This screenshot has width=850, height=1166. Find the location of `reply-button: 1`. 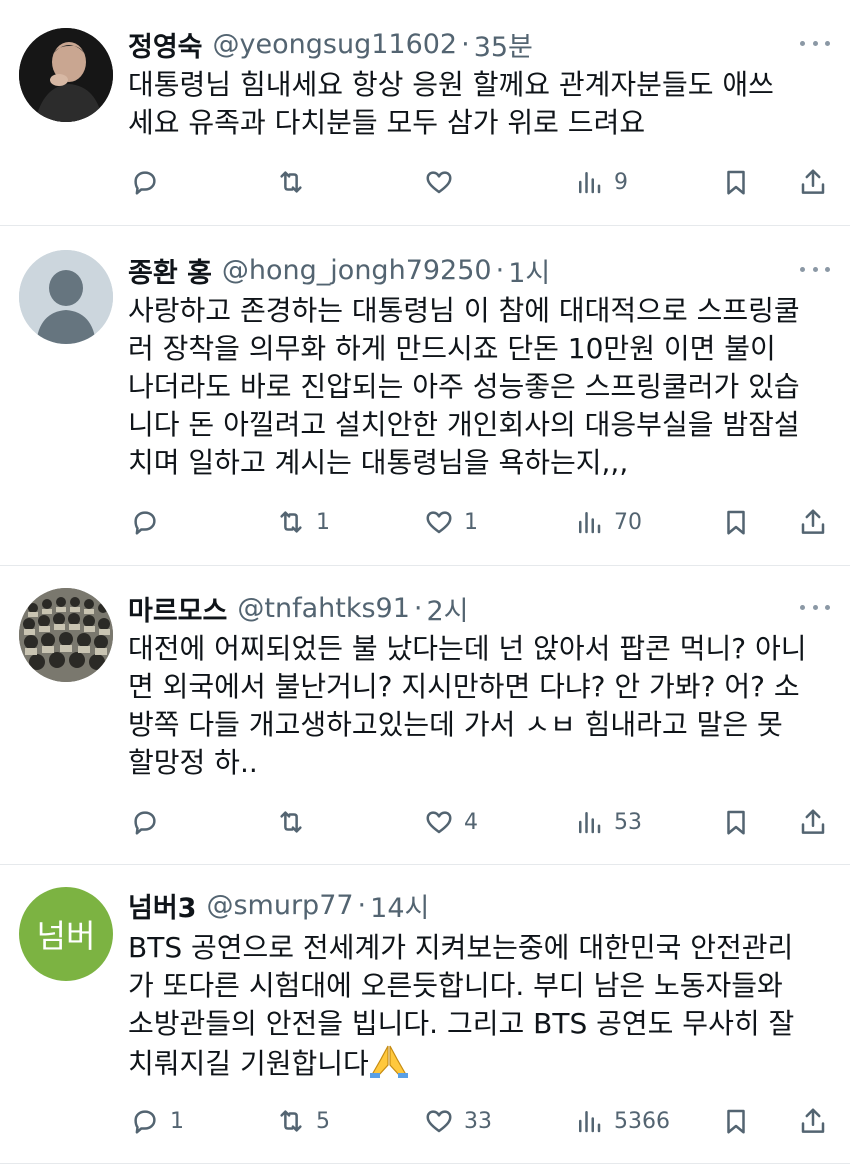

reply-button: 1 is located at coordinates (157, 1121).